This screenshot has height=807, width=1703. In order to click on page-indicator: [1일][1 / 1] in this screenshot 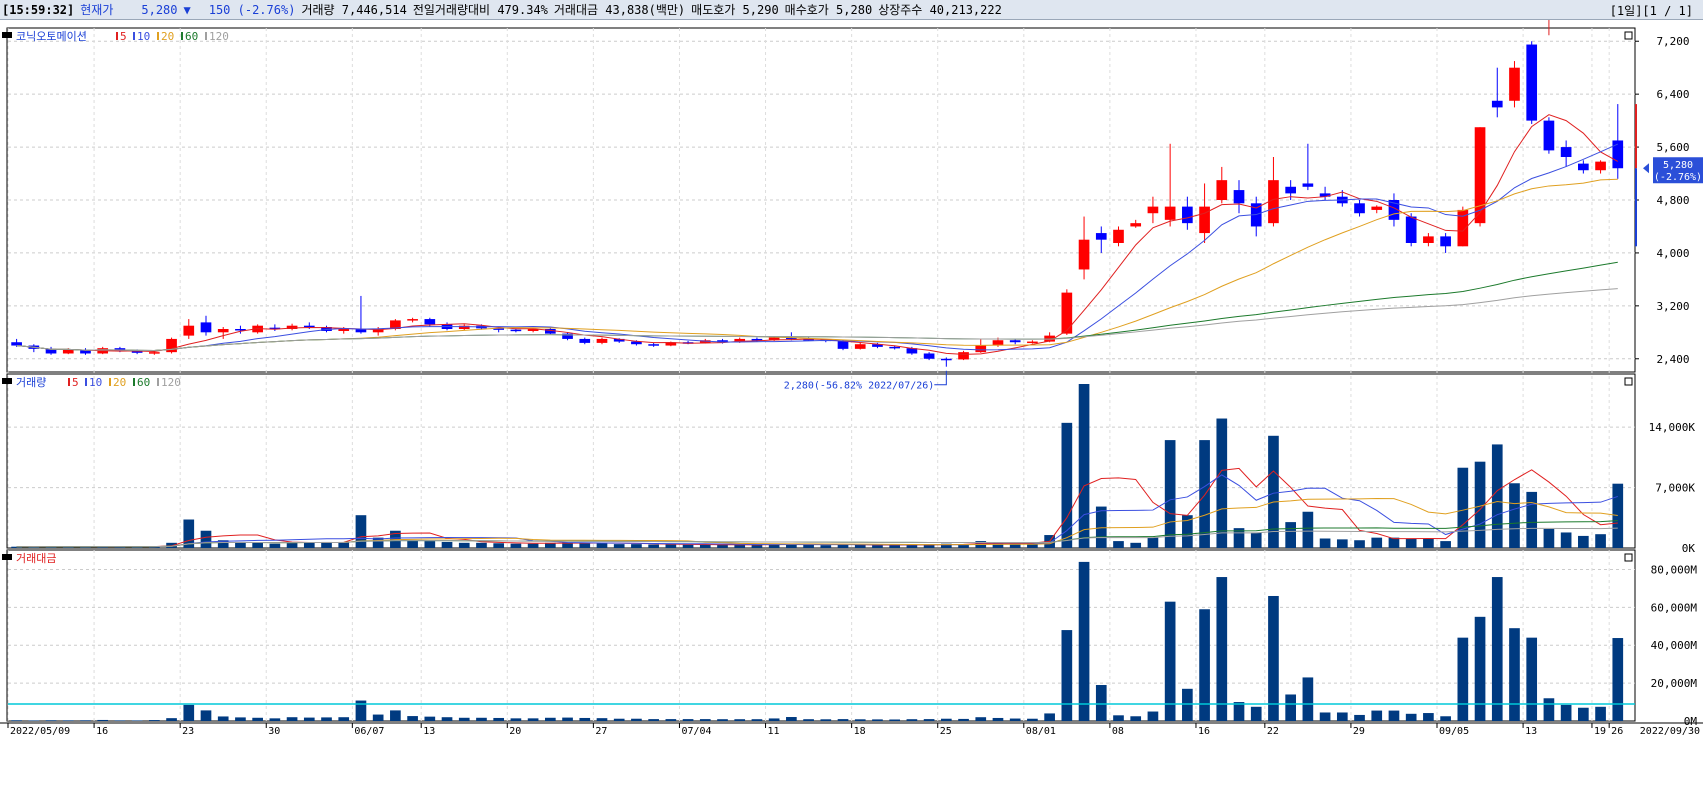, I will do `click(1651, 10)`.